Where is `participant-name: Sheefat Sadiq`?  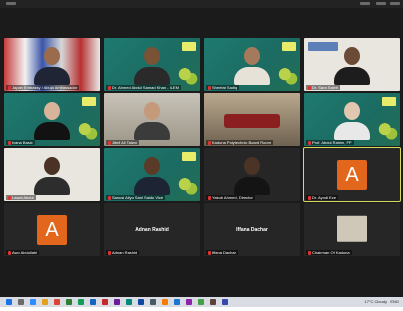 participant-name: Sheefat Sadiq is located at coordinates (223, 87).